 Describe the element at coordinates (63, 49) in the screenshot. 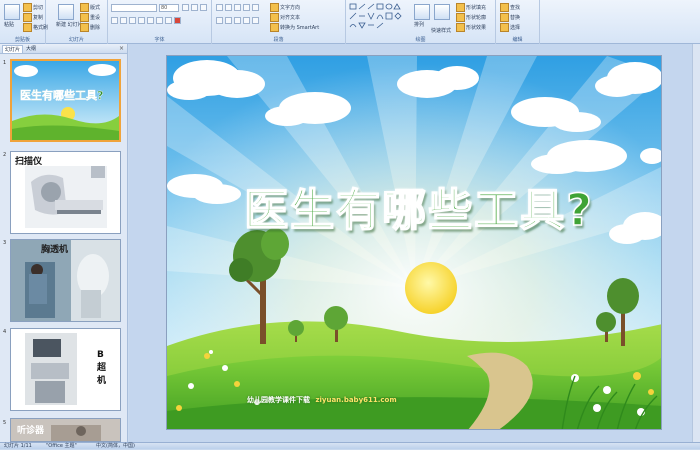

I see `panel-tabs: 幻灯片 大纲 ×` at that location.